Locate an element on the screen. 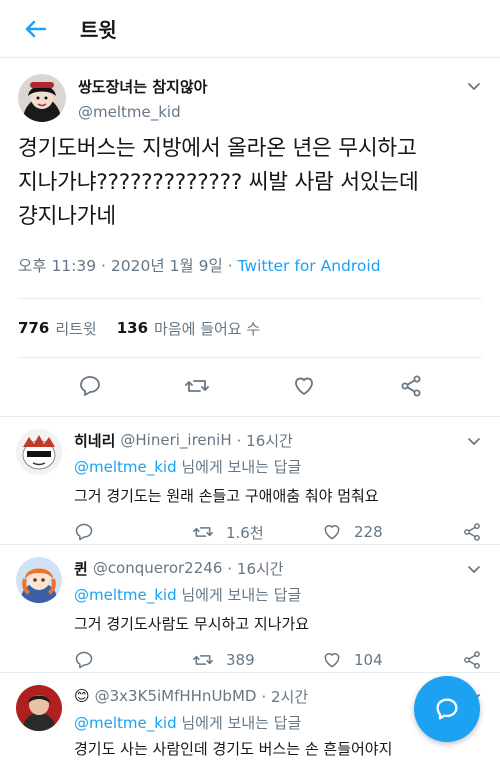  source-link: Twitter for Android is located at coordinates (308, 266).